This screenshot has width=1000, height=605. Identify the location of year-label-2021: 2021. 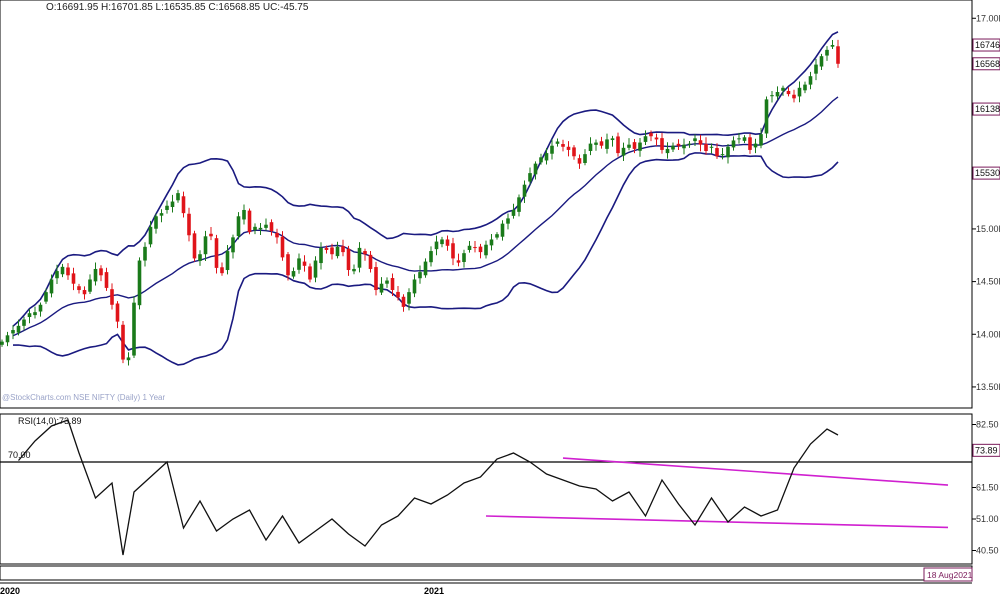
(434, 591).